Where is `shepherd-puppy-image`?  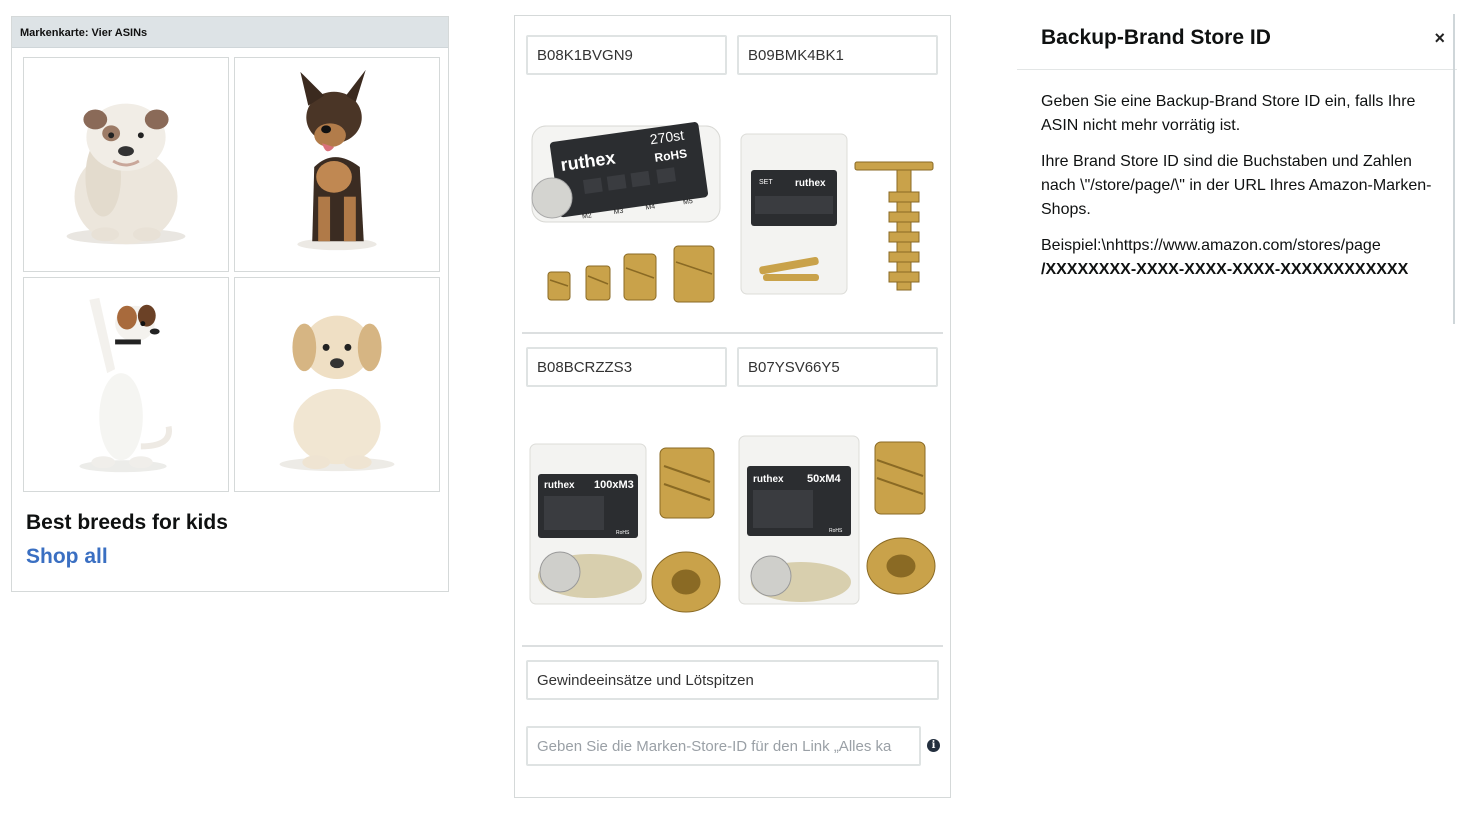 shepherd-puppy-image is located at coordinates (337, 164).